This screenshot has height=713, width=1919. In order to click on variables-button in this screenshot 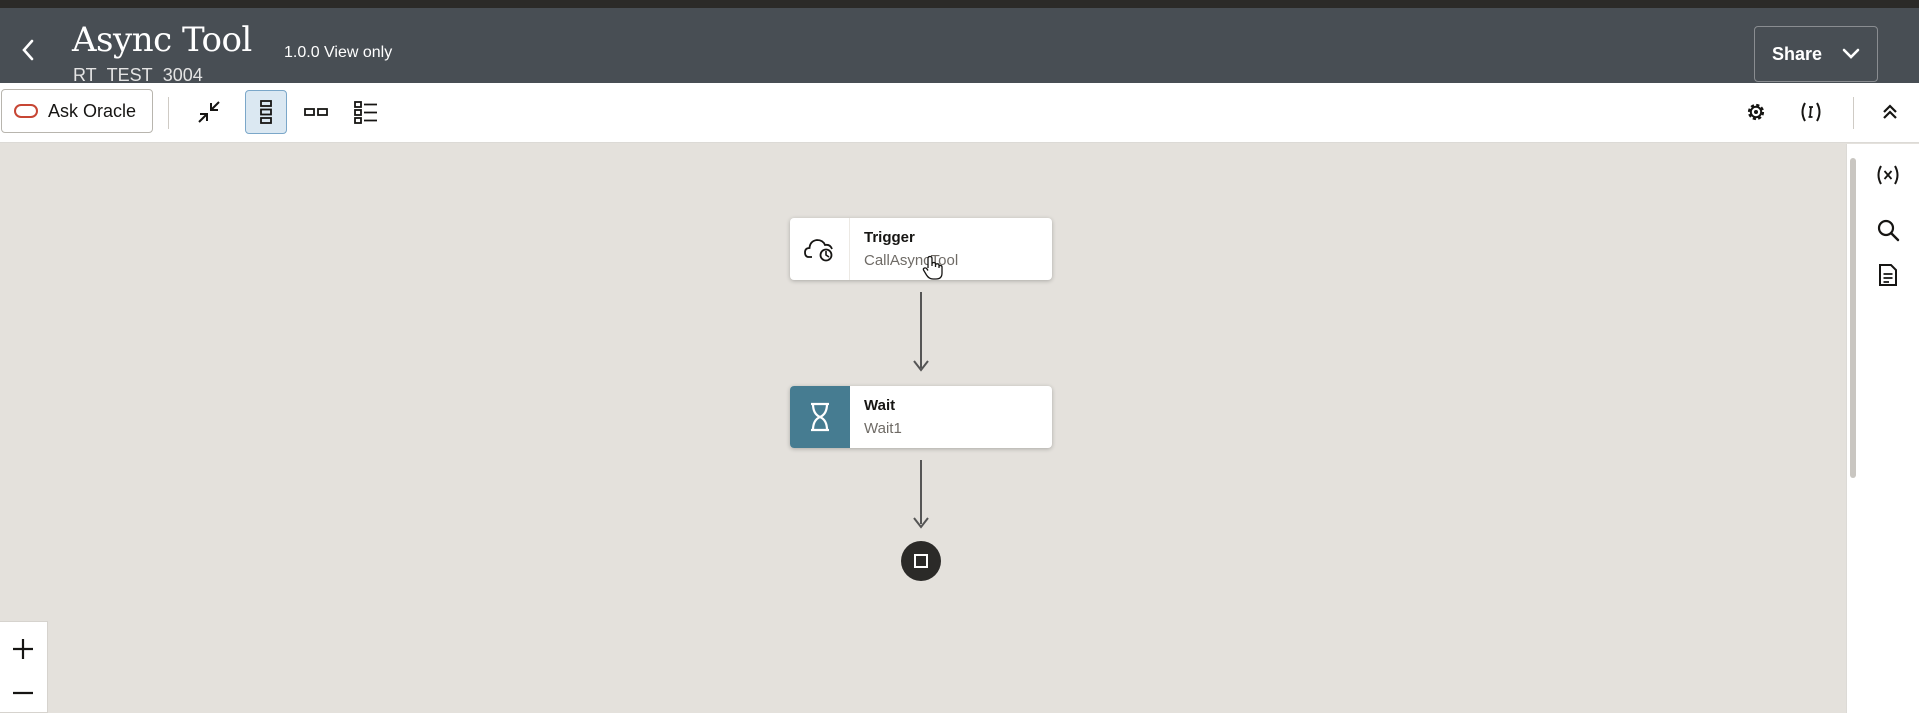, I will do `click(1888, 175)`.